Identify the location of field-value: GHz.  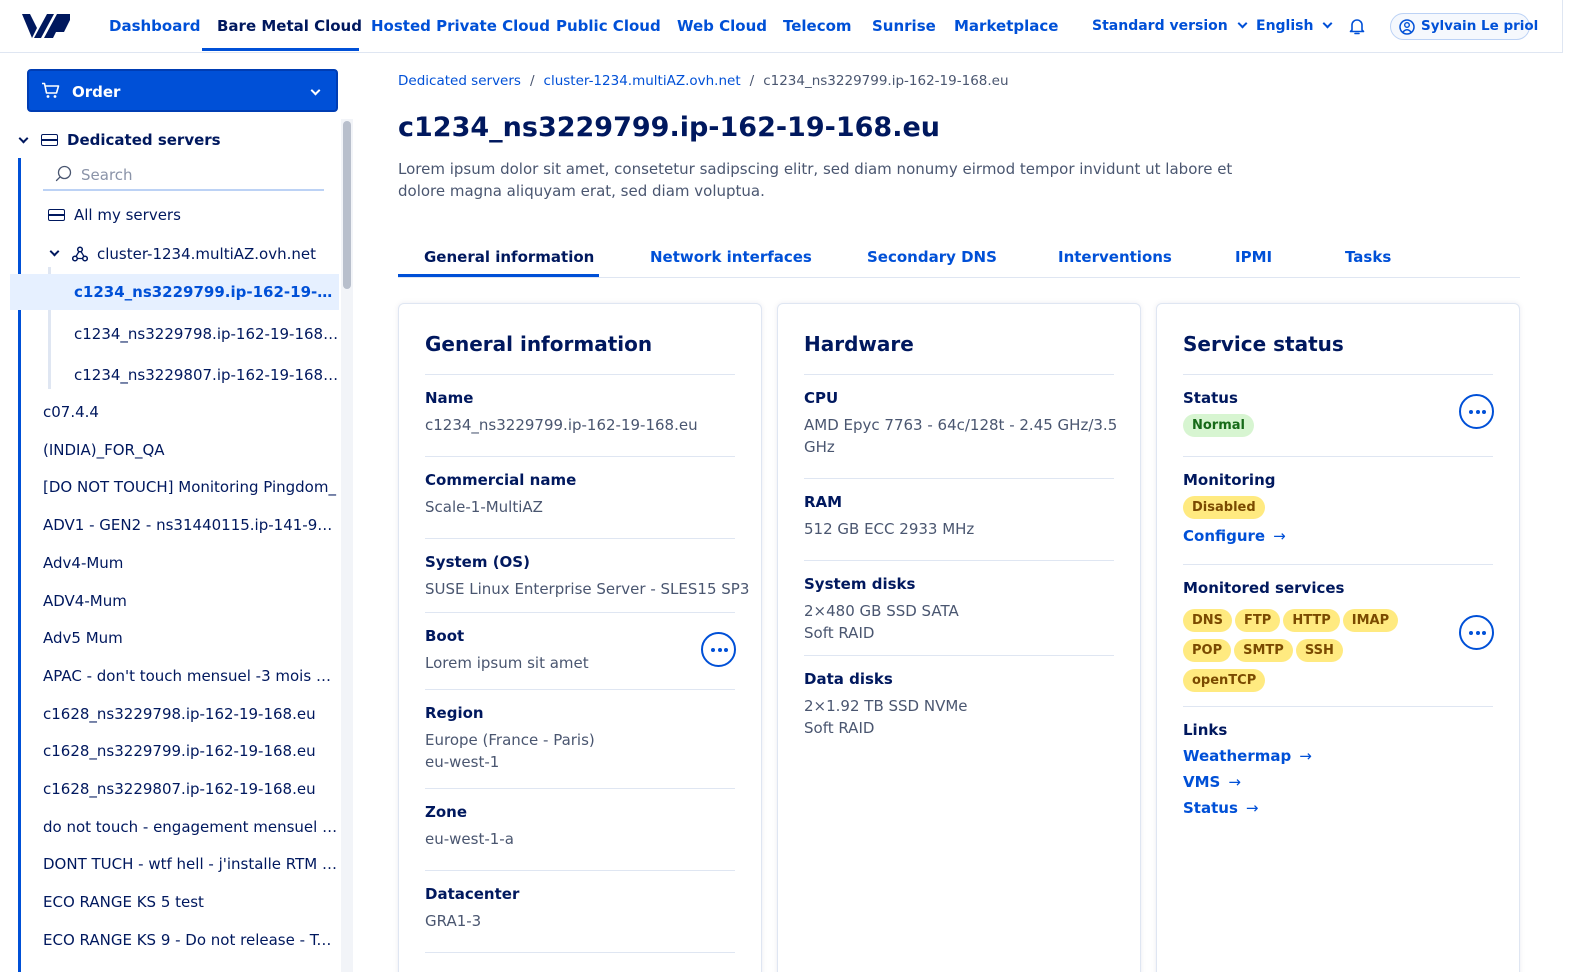
(819, 447).